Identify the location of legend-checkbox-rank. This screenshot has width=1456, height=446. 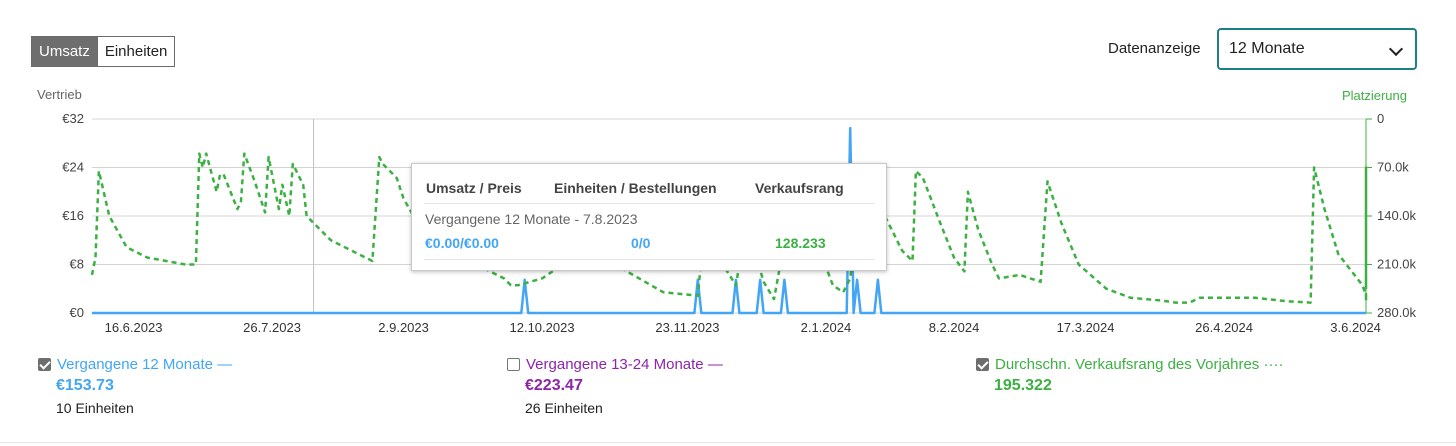
(982, 364).